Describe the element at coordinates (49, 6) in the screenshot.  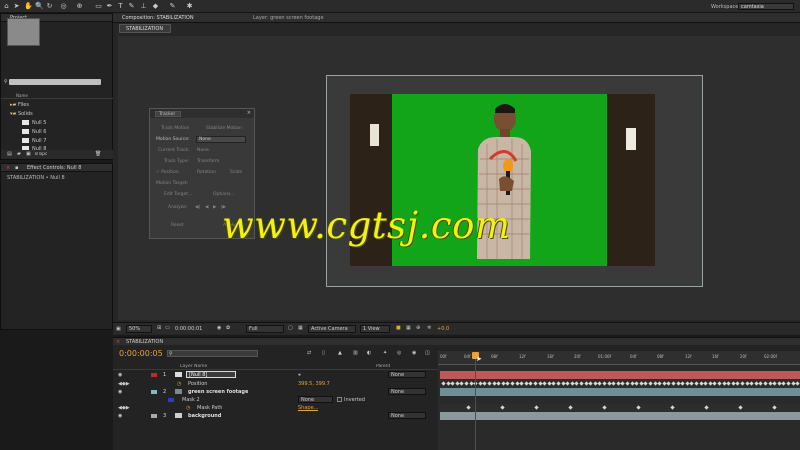
I see `rotate-tool-icon: ↻` at that location.